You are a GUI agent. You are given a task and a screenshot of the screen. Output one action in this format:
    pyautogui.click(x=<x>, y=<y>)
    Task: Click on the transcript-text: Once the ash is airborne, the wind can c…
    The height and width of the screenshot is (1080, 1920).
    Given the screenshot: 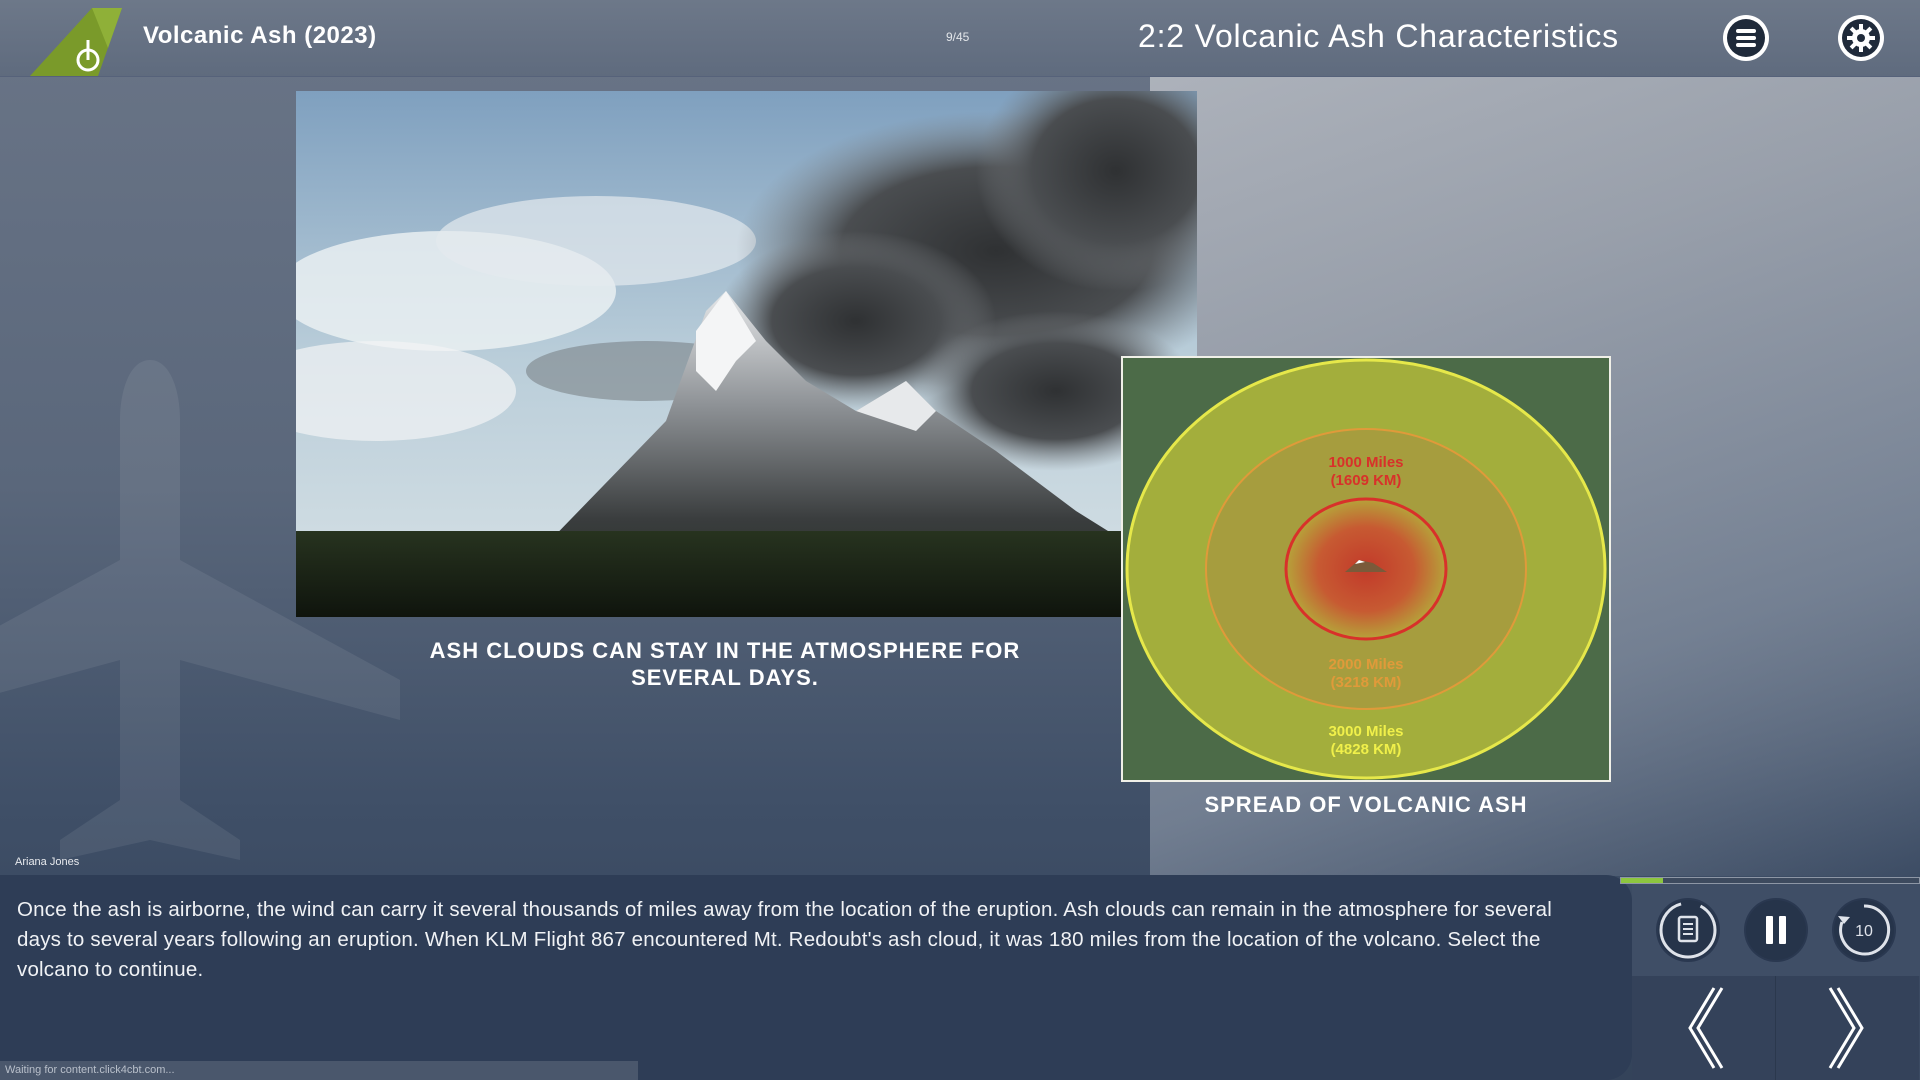 What is the action you would take?
    pyautogui.click(x=785, y=939)
    